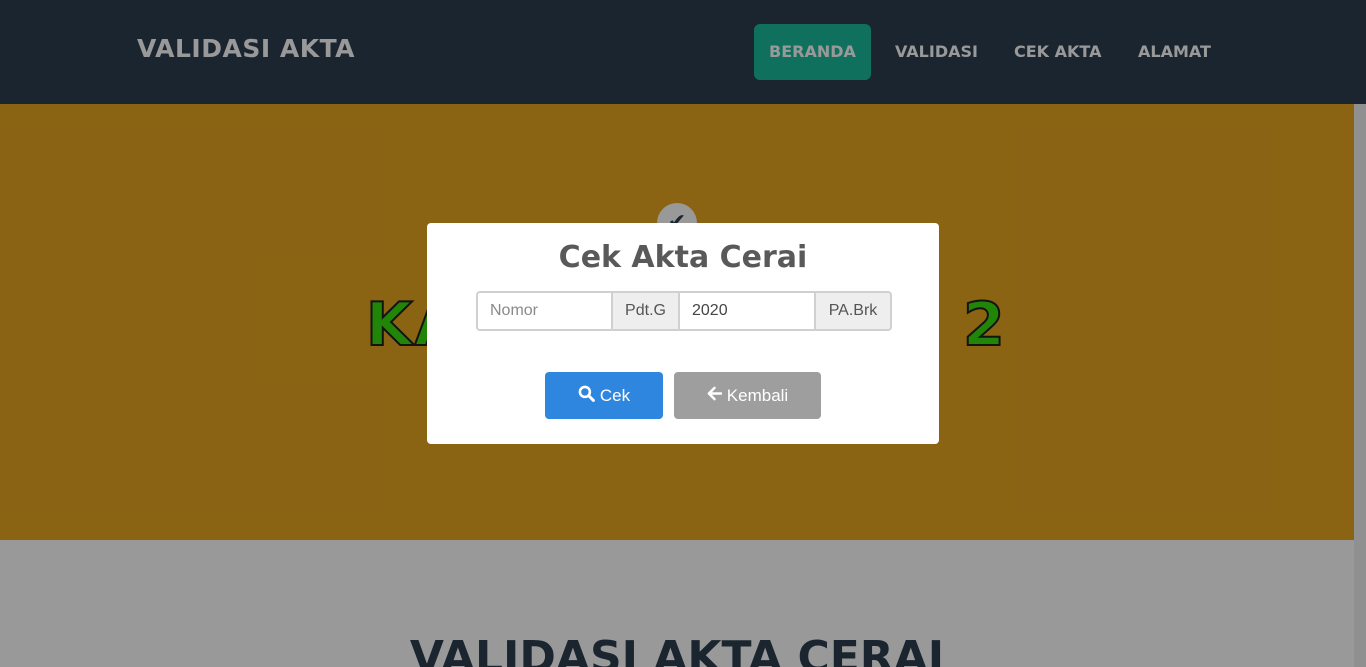  What do you see at coordinates (586, 396) in the screenshot?
I see `search-icon` at bounding box center [586, 396].